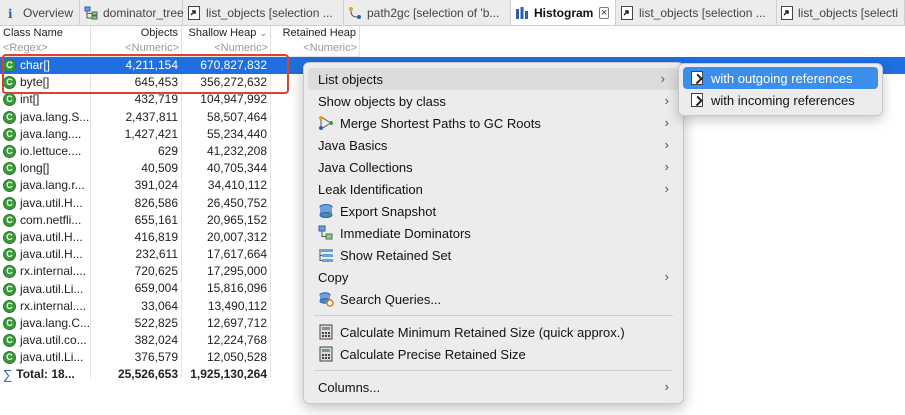 The image size is (905, 415). What do you see at coordinates (236, 236) in the screenshot?
I see `shallow-heap-cell: 20,007,312` at bounding box center [236, 236].